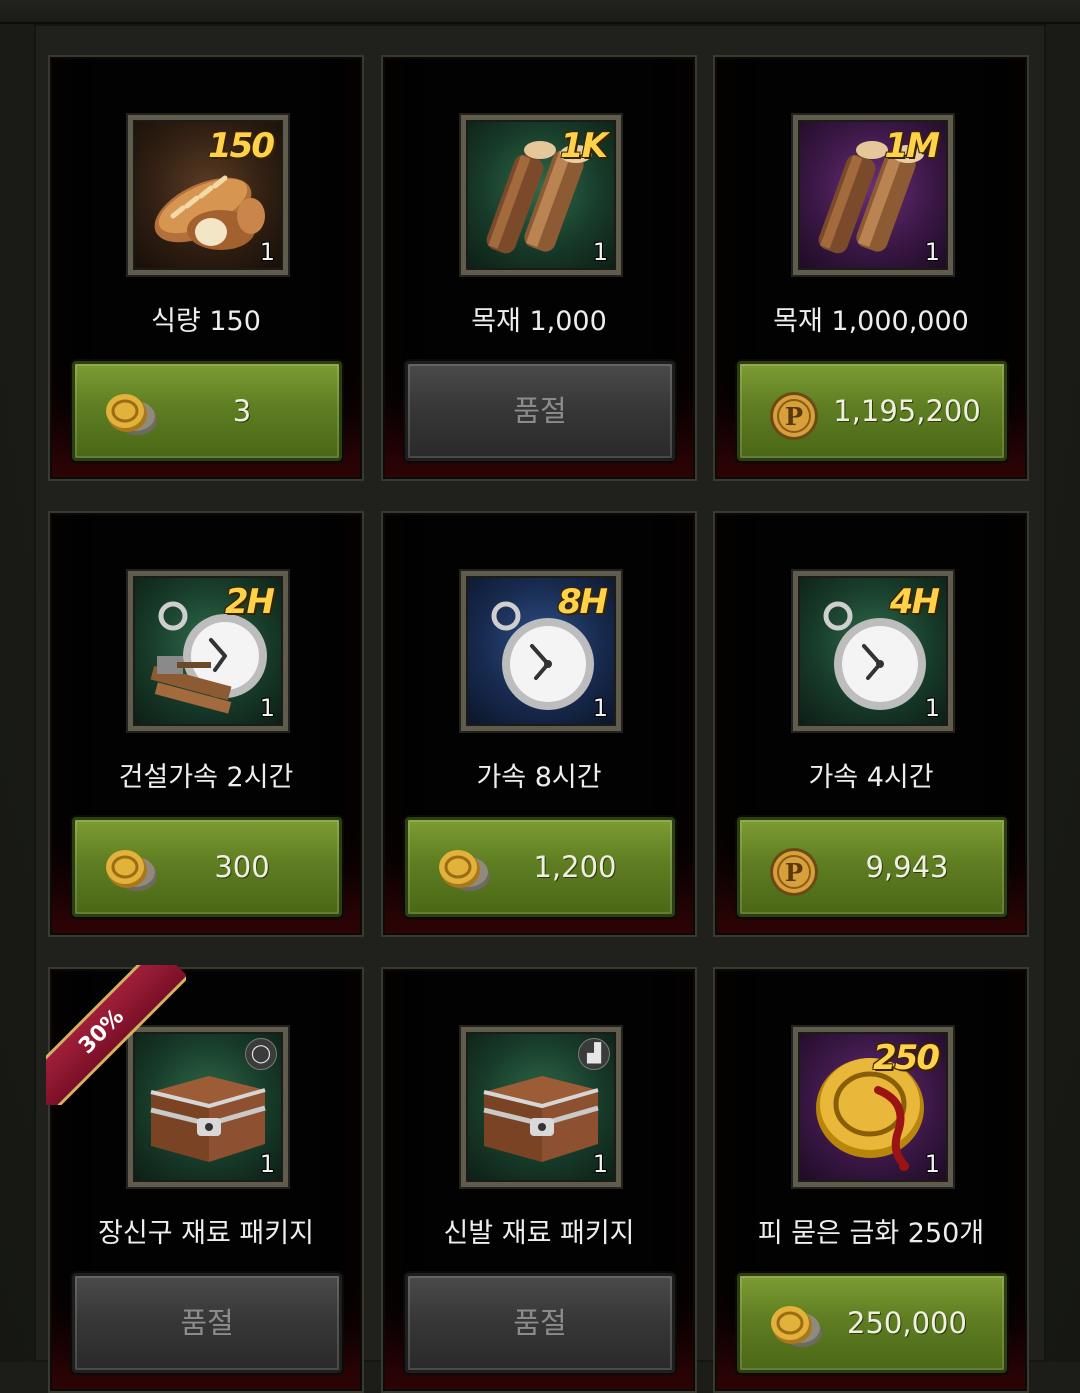  I want to click on buy-button: P 1,195,200, so click(872, 411).